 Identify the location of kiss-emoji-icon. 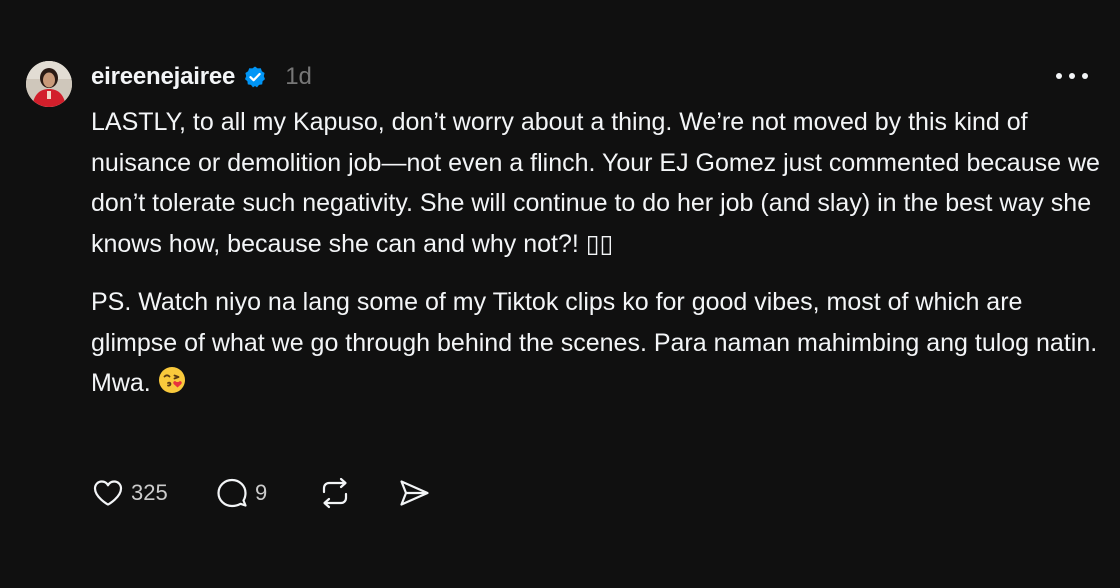
(172, 386).